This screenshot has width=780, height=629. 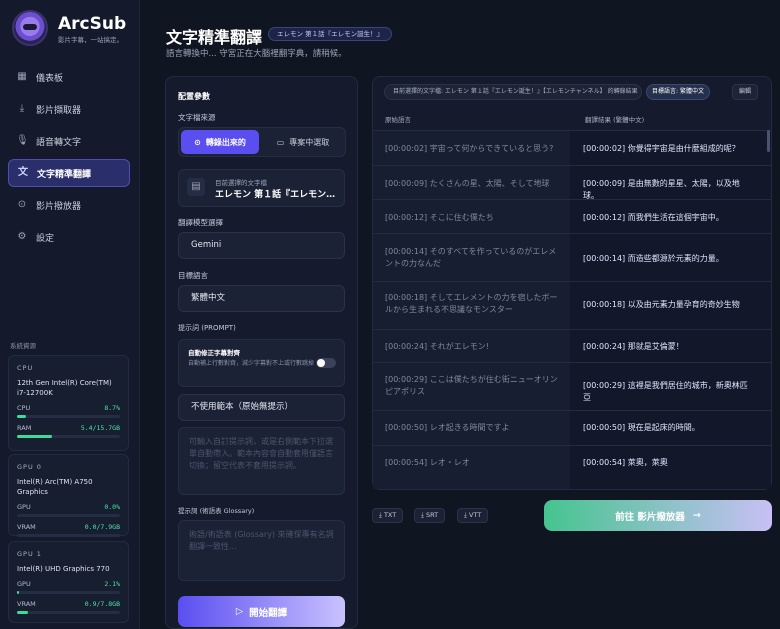 What do you see at coordinates (29, 467) in the screenshot?
I see `gpu0-card-title: GPU 0` at bounding box center [29, 467].